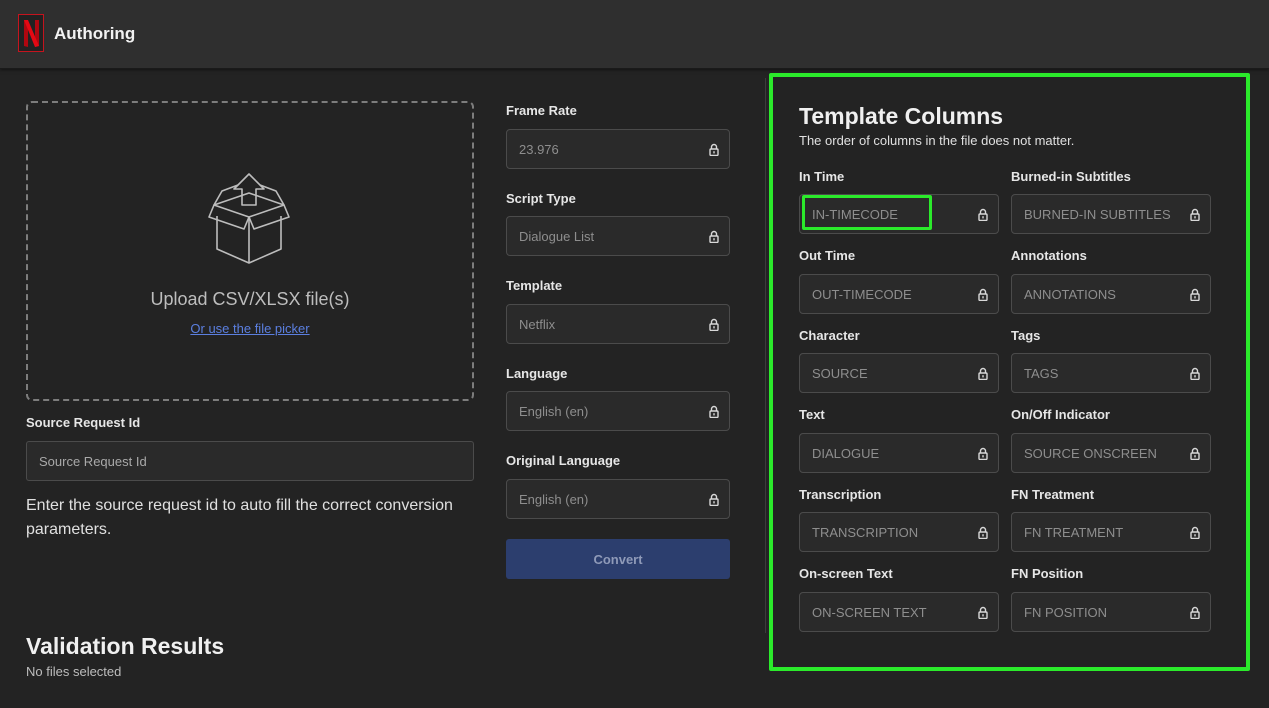 The height and width of the screenshot is (708, 1269). What do you see at coordinates (899, 453) in the screenshot?
I see `text-field: DIALOGUE` at bounding box center [899, 453].